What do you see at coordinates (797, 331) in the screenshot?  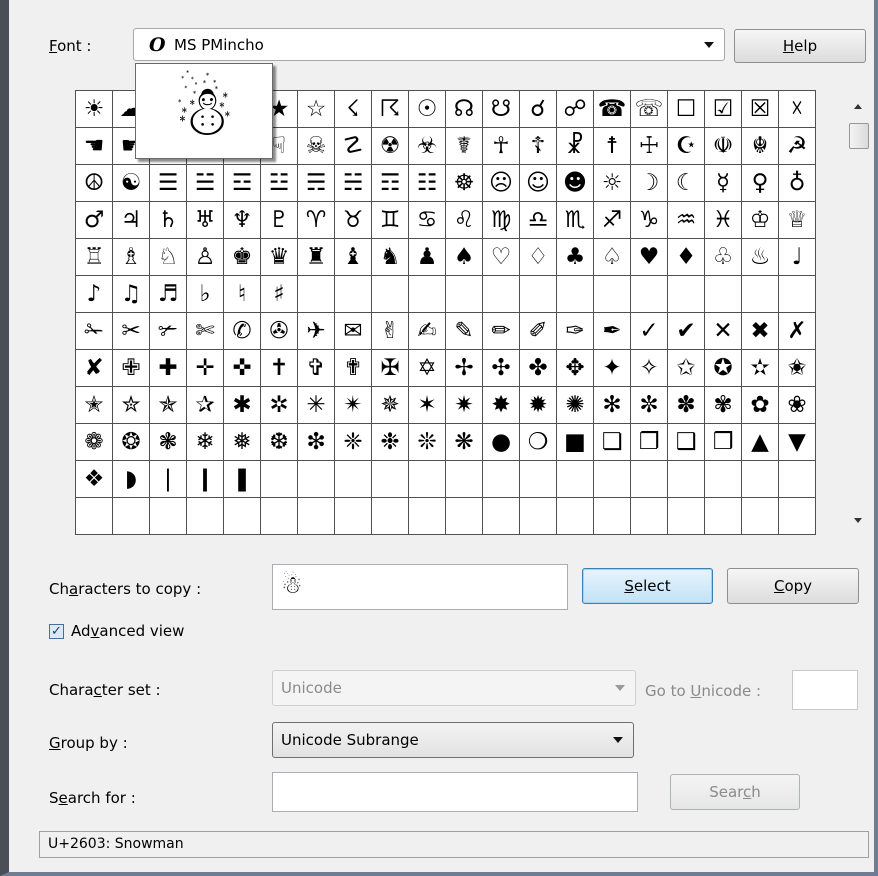 I see `character-cell: ✗` at bounding box center [797, 331].